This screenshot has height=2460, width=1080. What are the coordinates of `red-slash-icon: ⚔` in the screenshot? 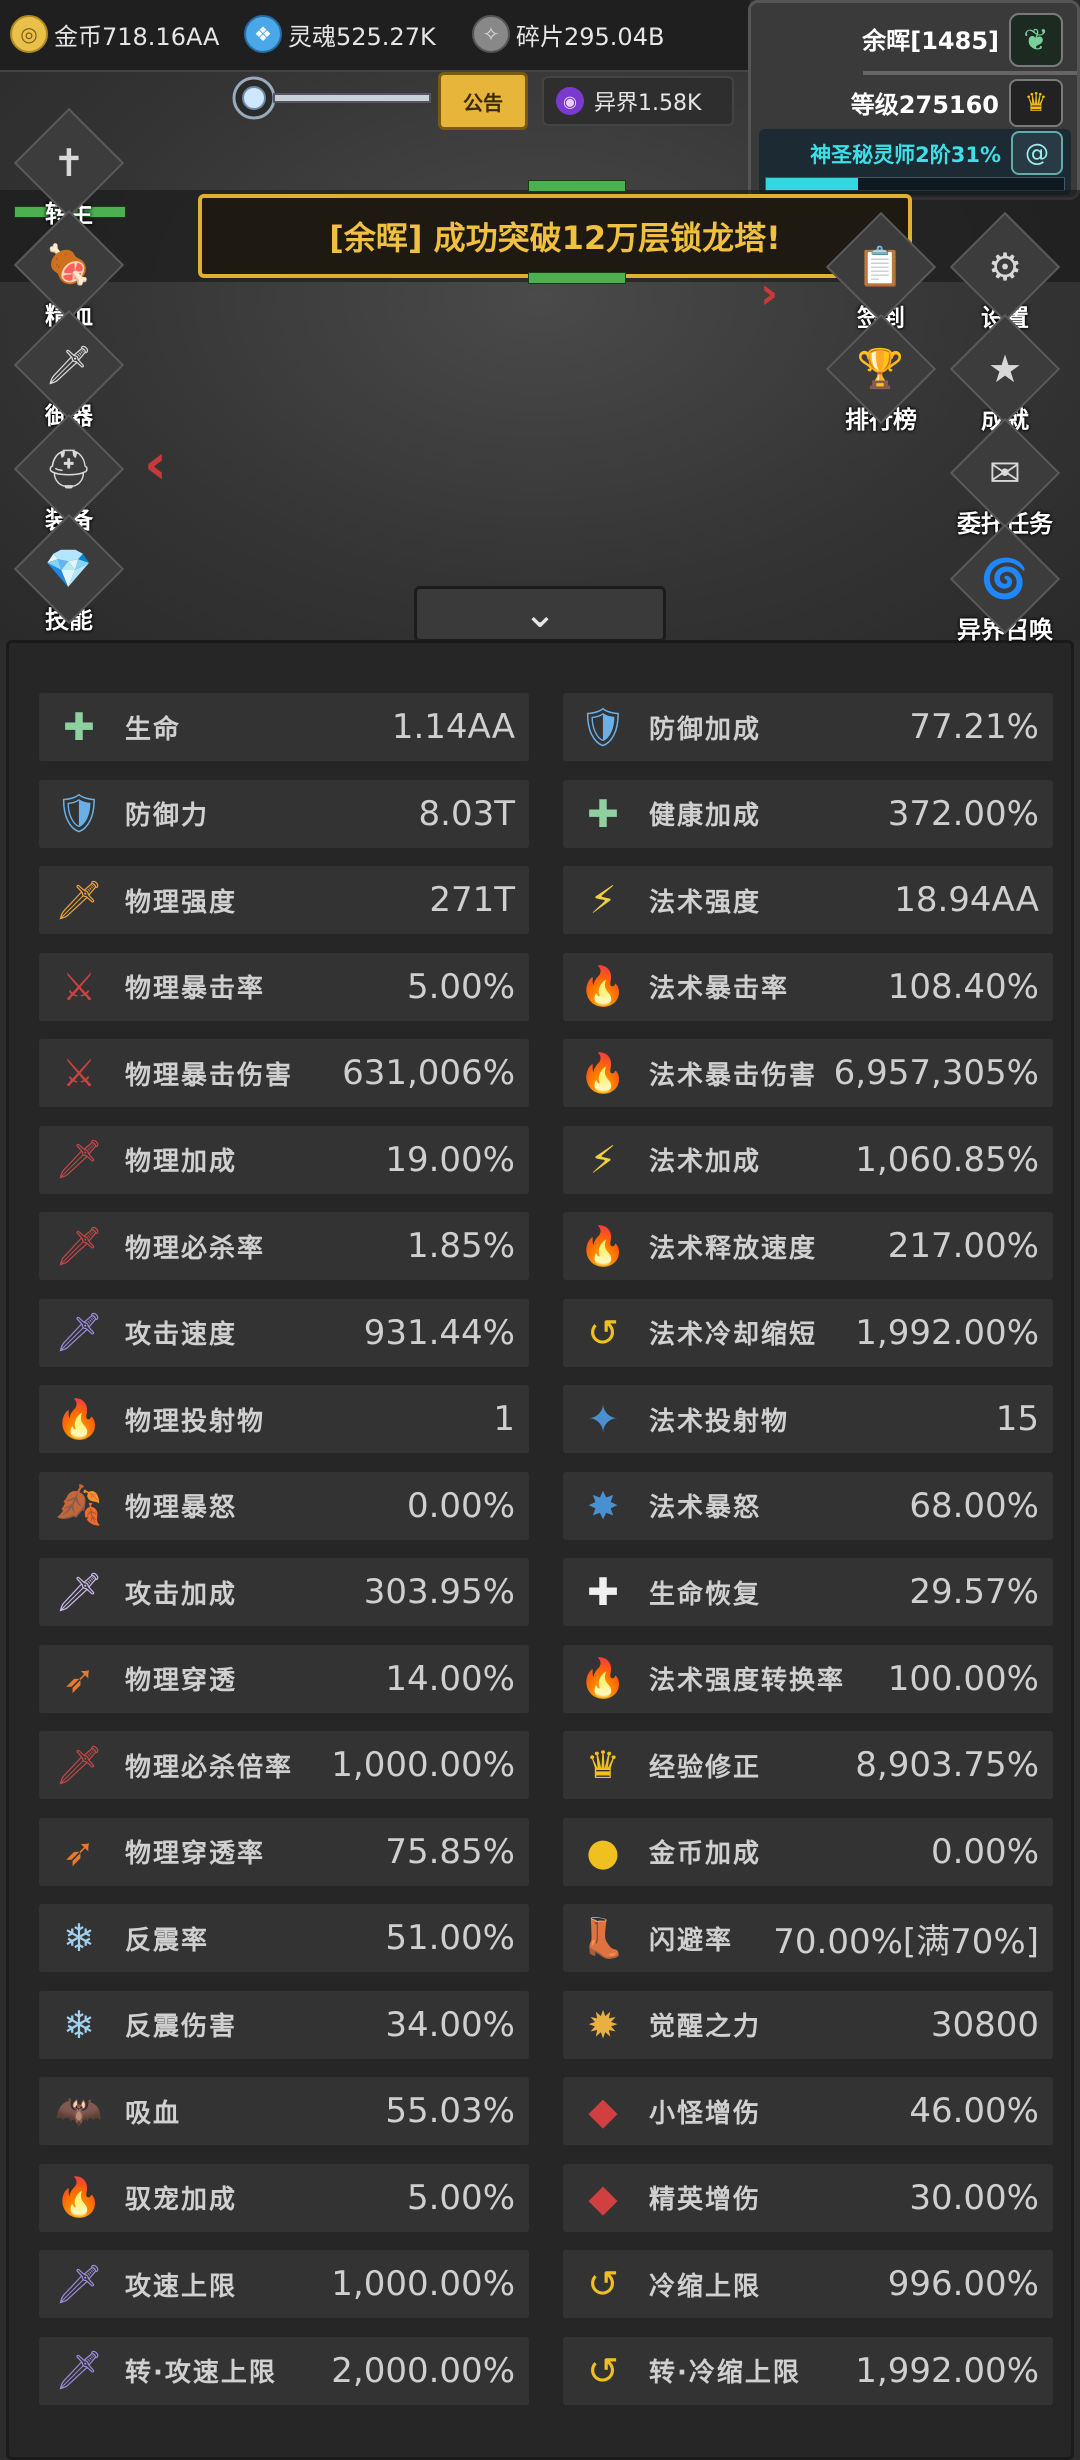 It's located at (79, 986).